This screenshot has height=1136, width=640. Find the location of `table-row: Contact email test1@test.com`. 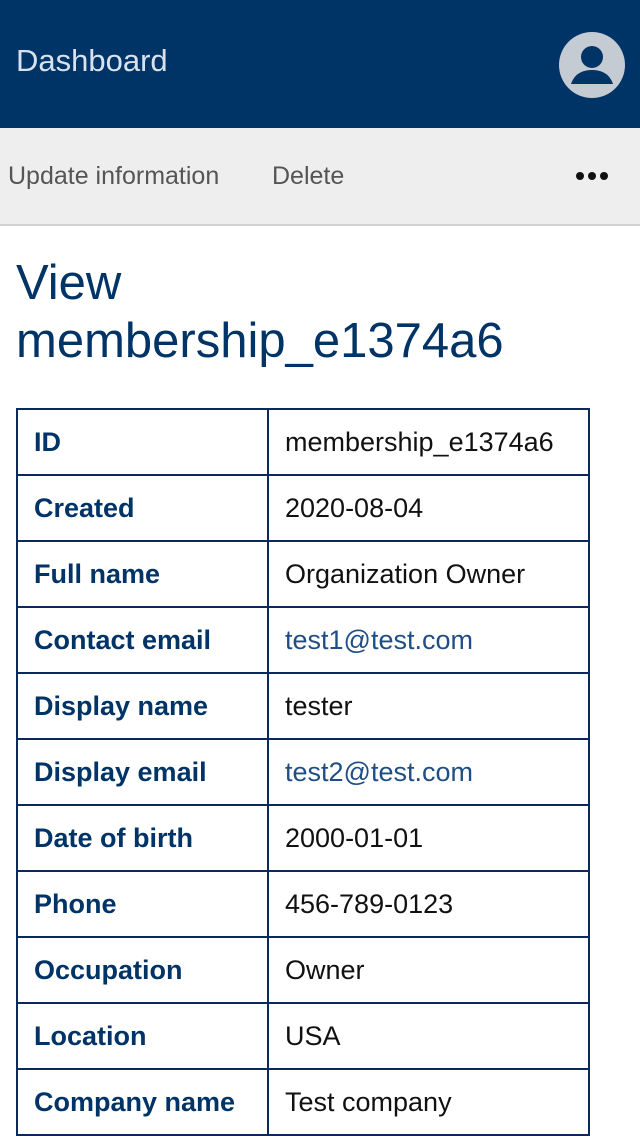

table-row: Contact email test1@test.com is located at coordinates (303, 640).